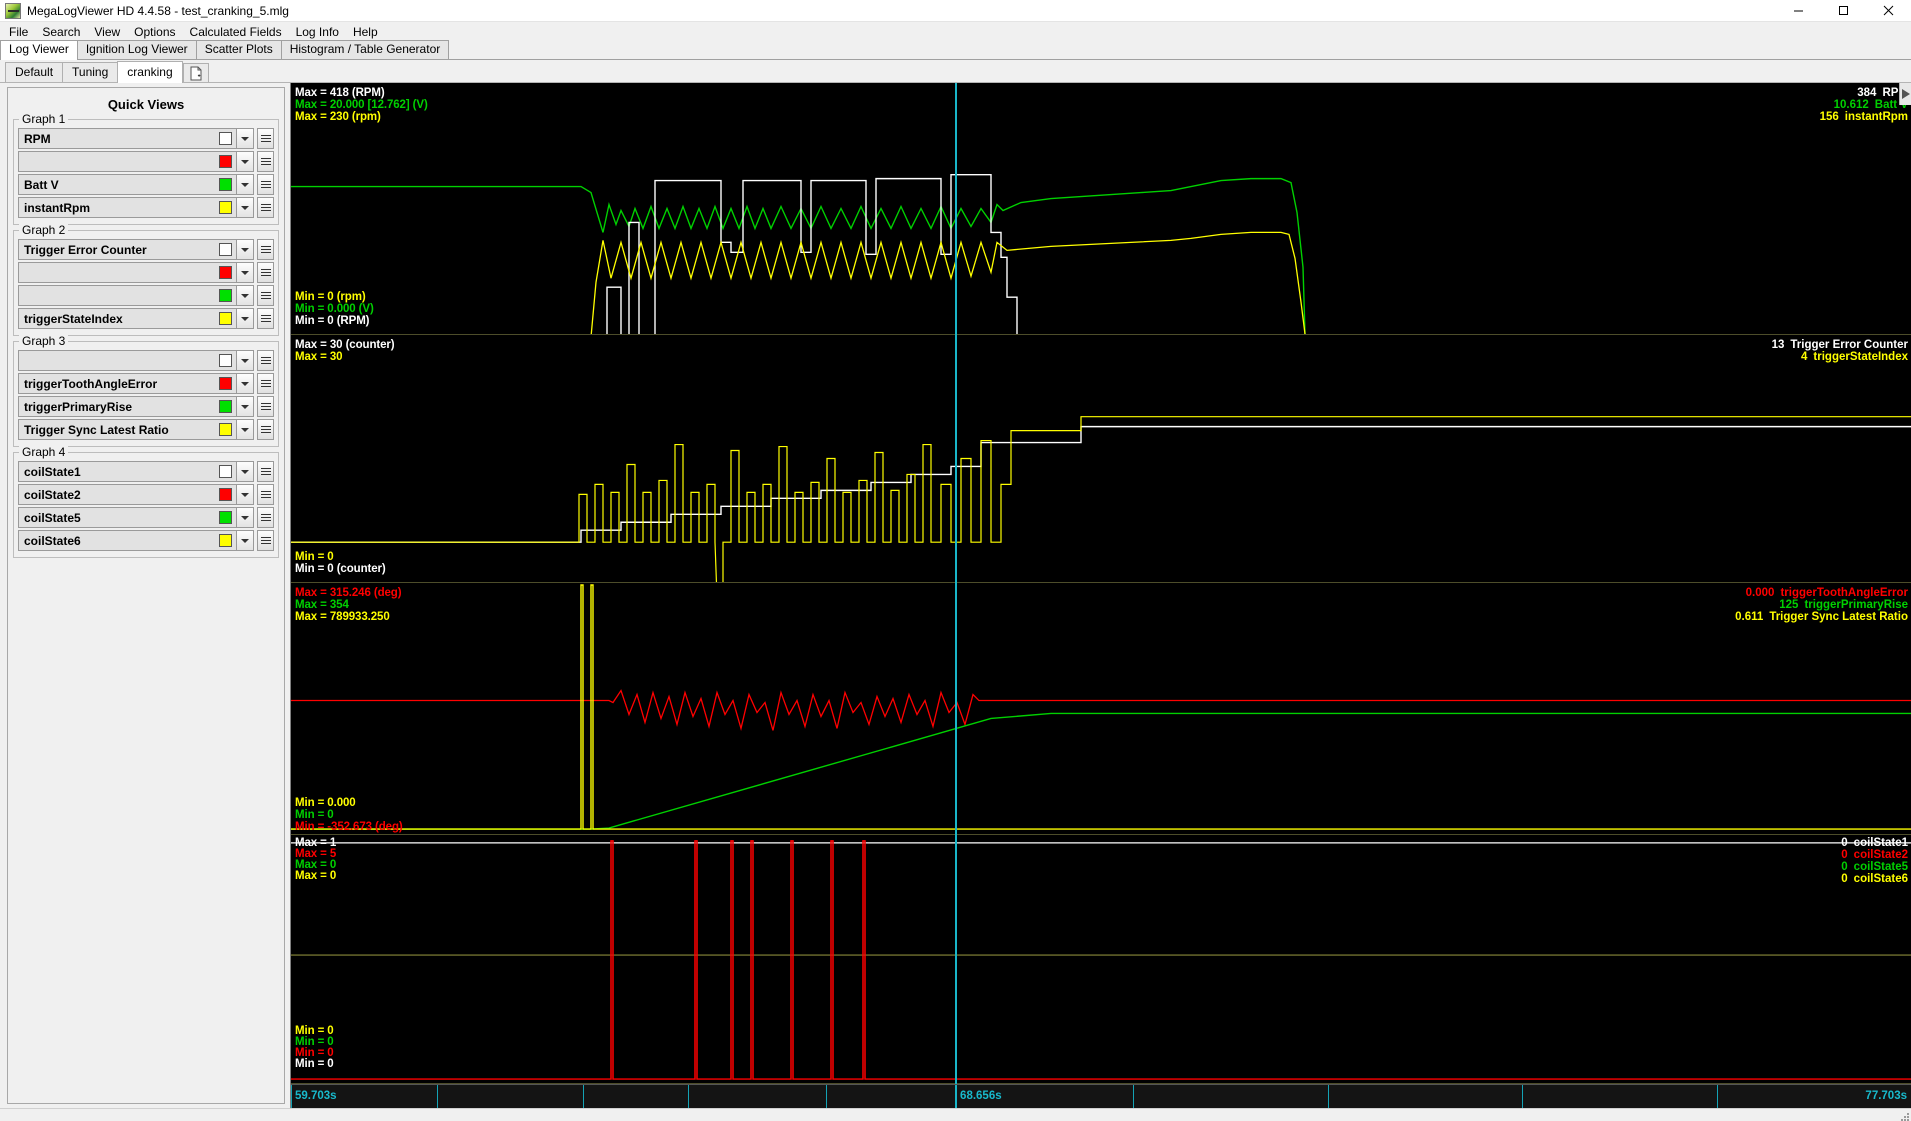  I want to click on tab-log-viewer: Log Viewer, so click(39, 50).